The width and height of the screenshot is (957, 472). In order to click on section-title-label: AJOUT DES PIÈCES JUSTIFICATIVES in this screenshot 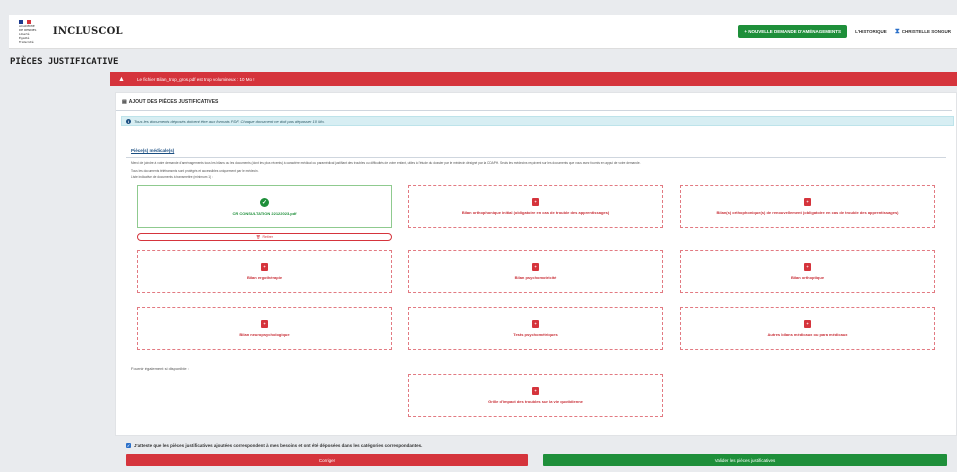, I will do `click(173, 102)`.